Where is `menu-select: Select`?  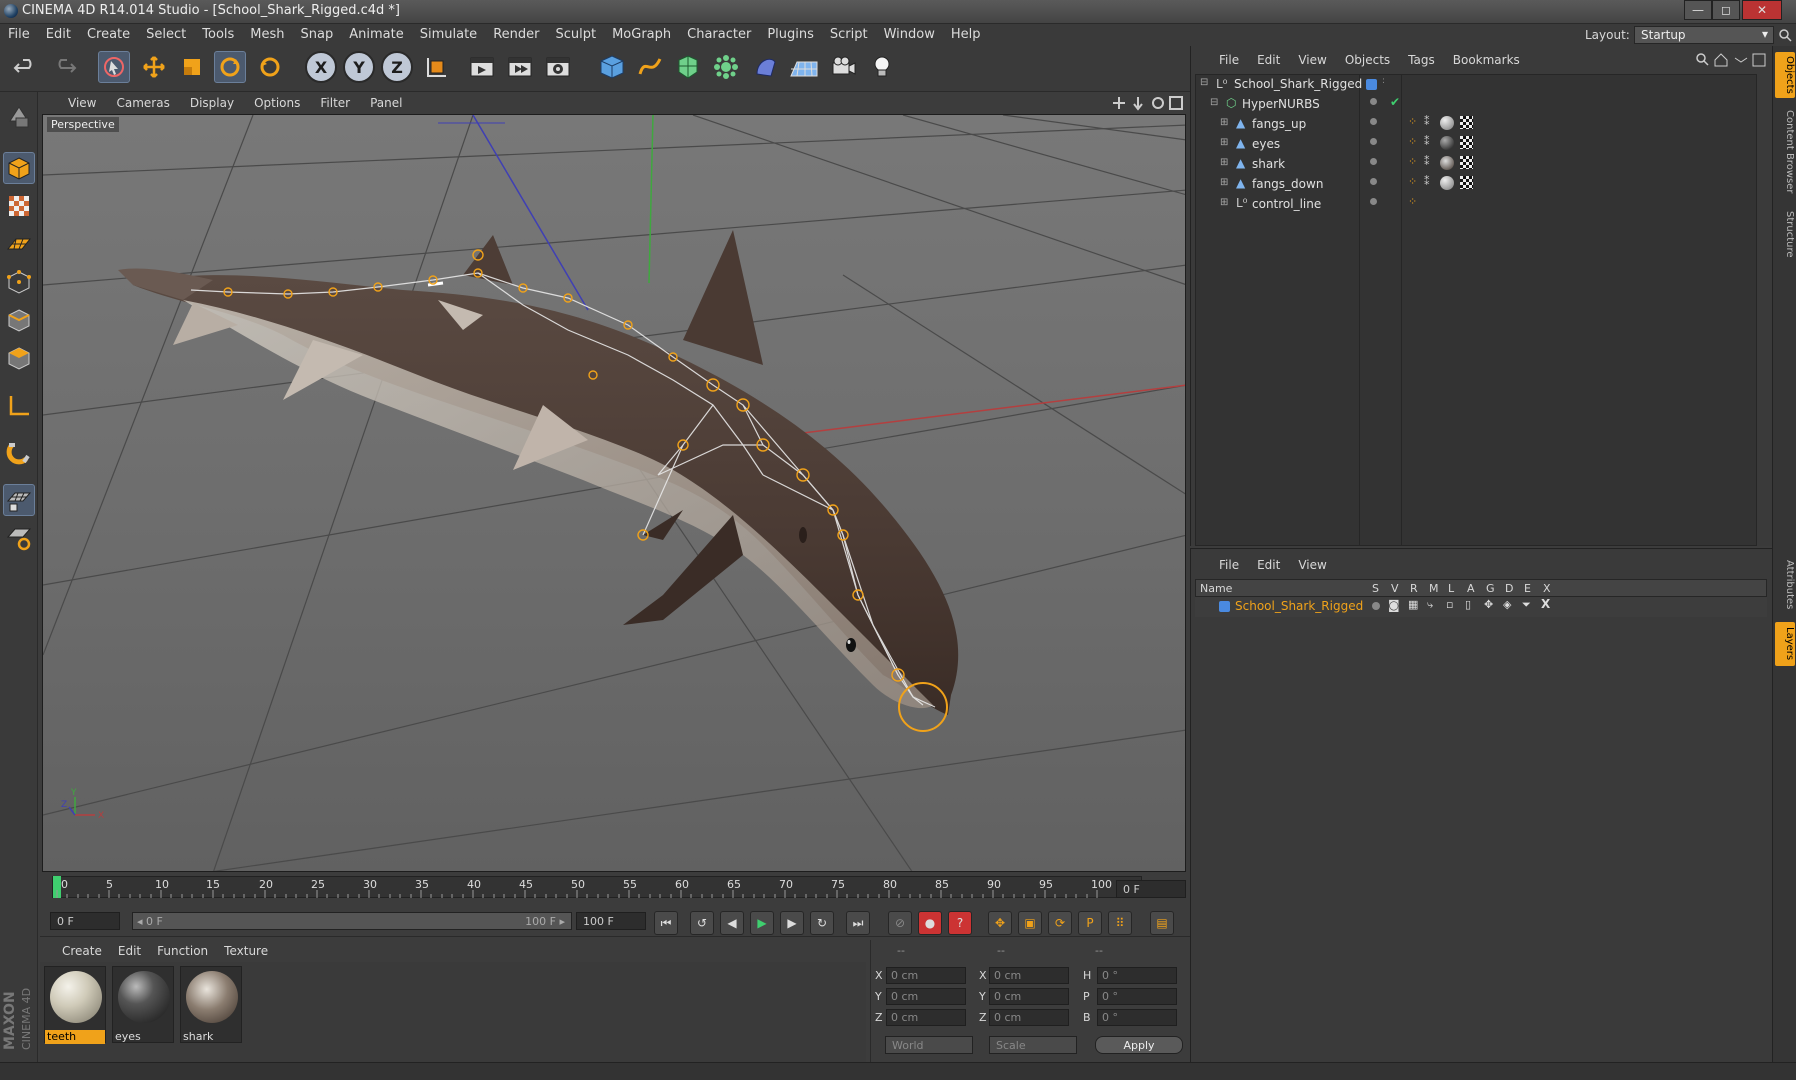
menu-select: Select is located at coordinates (166, 33).